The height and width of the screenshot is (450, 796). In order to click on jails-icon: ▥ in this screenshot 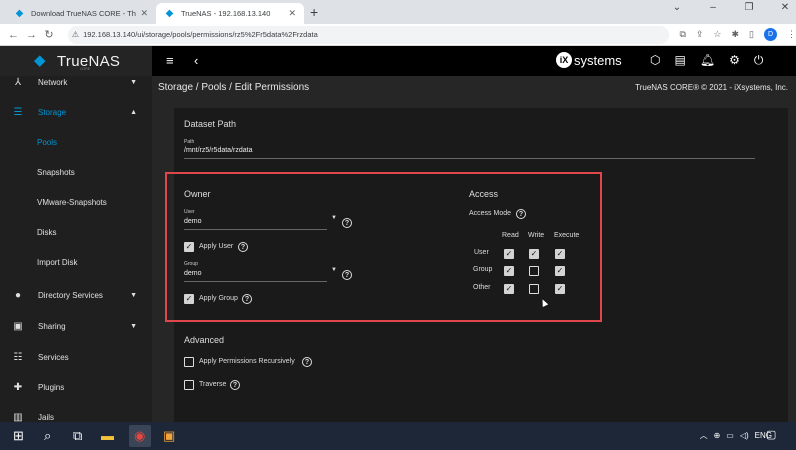, I will do `click(18, 417)`.